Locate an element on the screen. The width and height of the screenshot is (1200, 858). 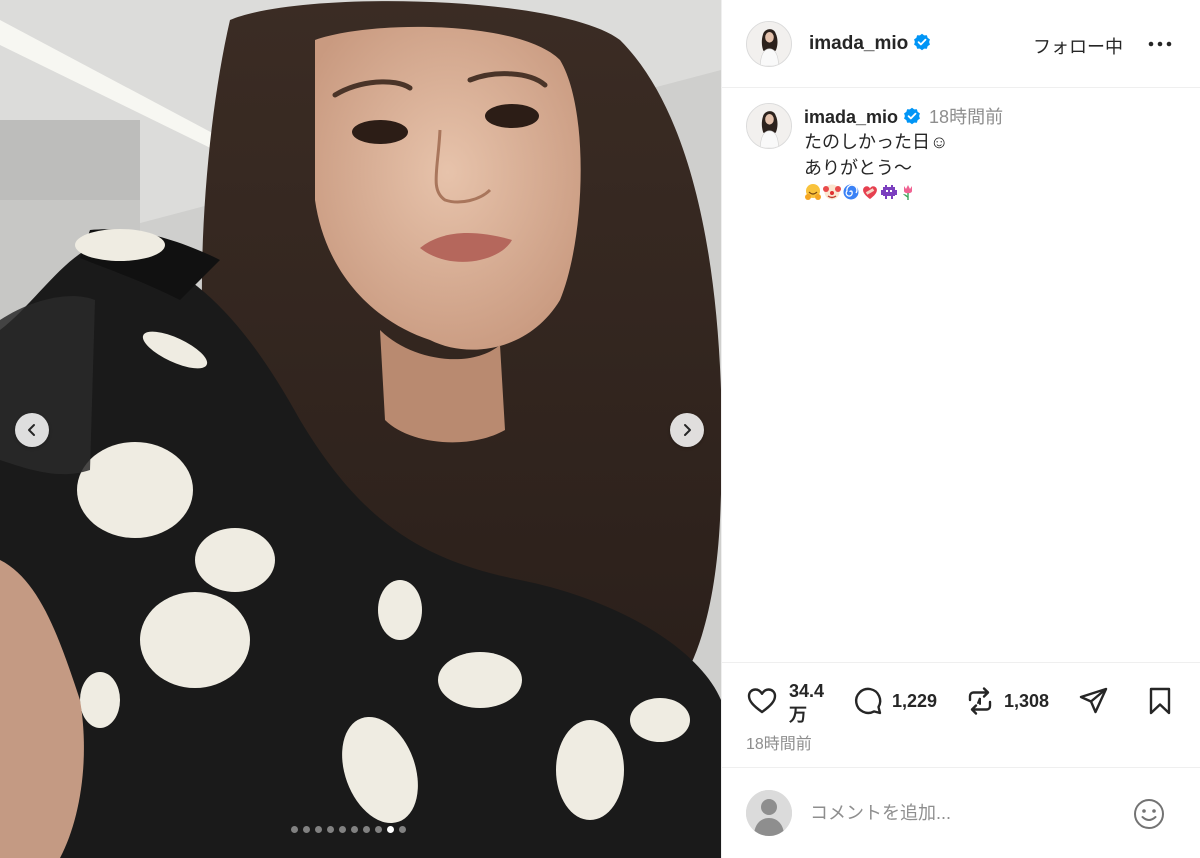
emoji-picker-icon is located at coordinates (1149, 814).